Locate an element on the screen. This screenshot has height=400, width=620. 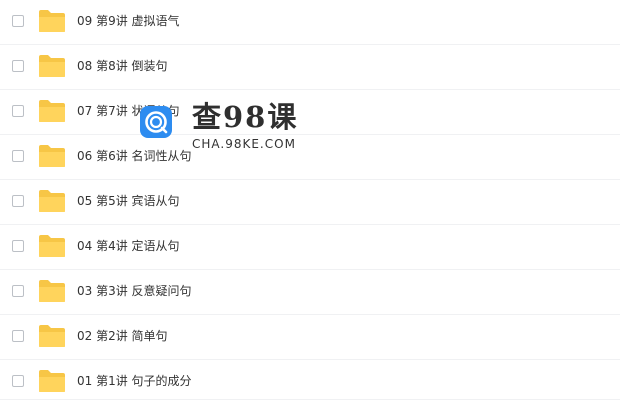
list-item: 08 第8讲 倒装句 is located at coordinates (310, 67).